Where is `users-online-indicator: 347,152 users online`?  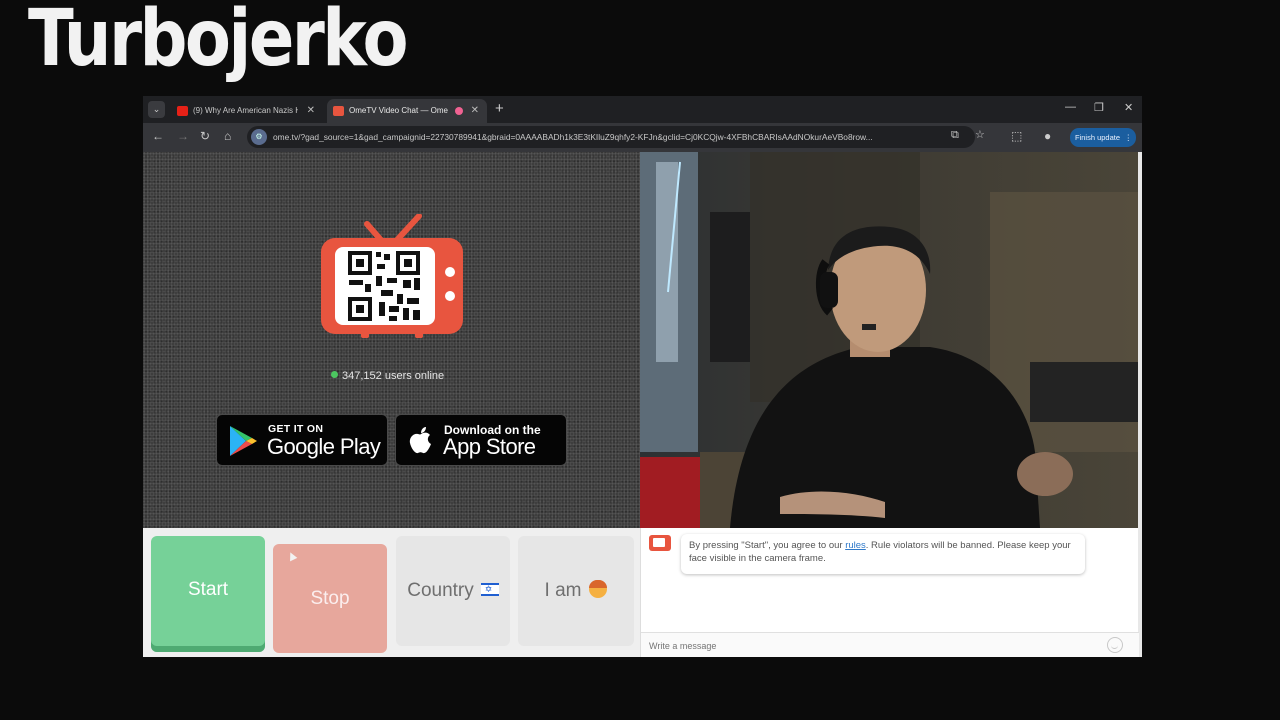 users-online-indicator: 347,152 users online is located at coordinates (387, 376).